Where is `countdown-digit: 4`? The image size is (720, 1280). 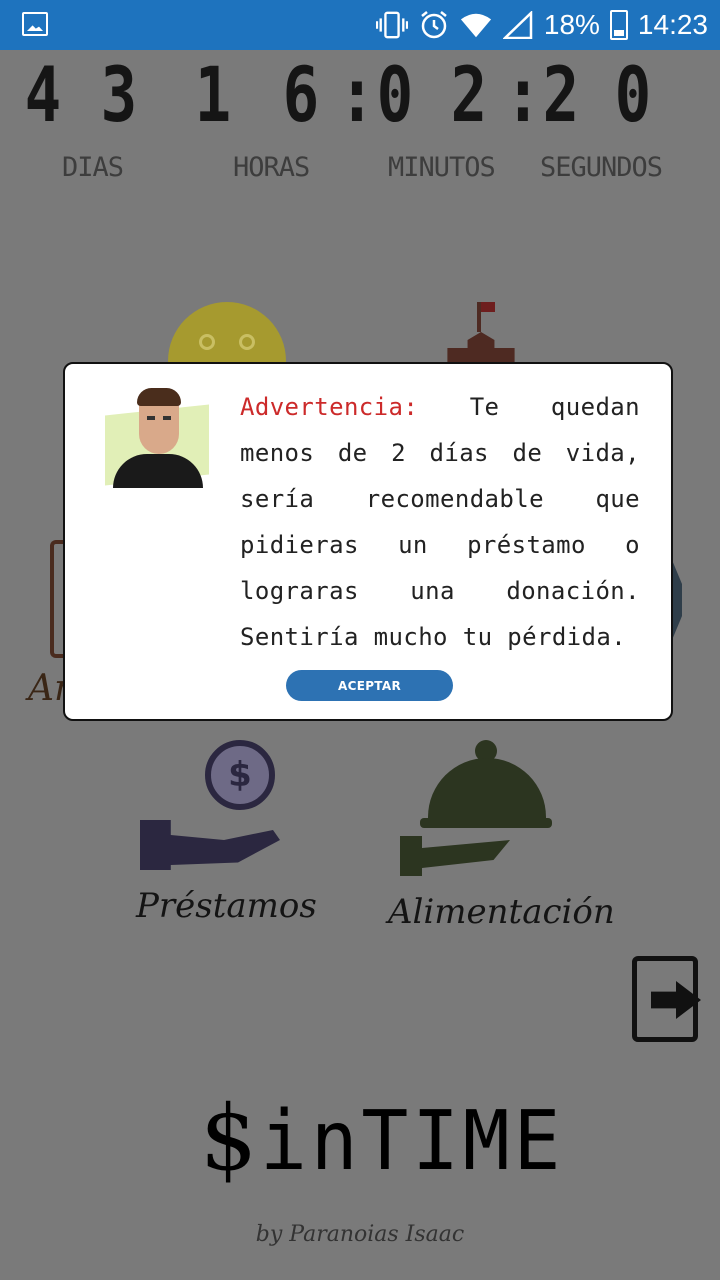
countdown-digit: 4 is located at coordinates (43, 94).